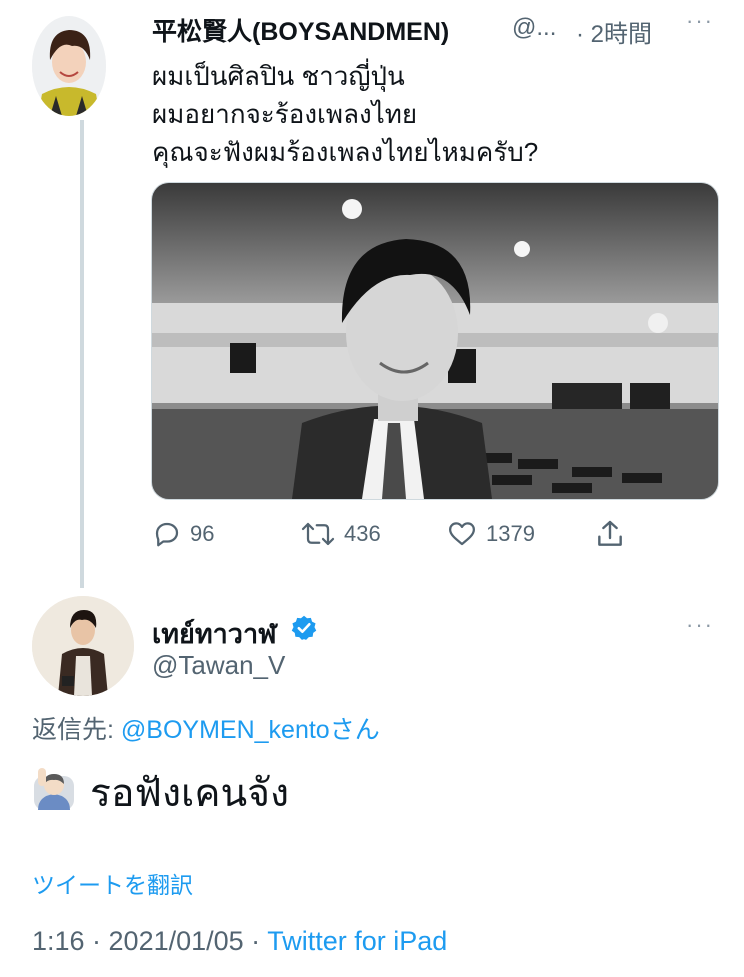 The image size is (744, 977). I want to click on reply-author-avatar, so click(83, 646).